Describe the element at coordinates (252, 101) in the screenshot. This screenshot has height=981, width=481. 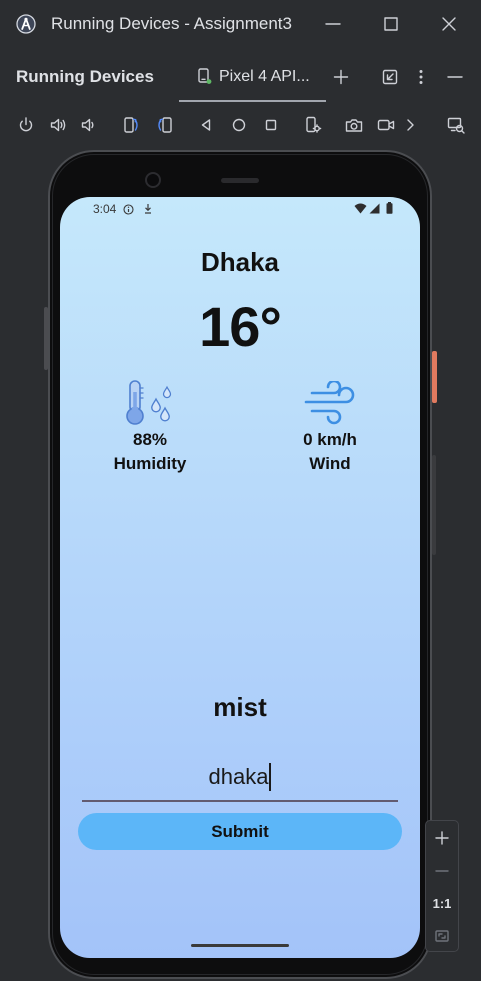
I see `tab-selected-underline` at that location.